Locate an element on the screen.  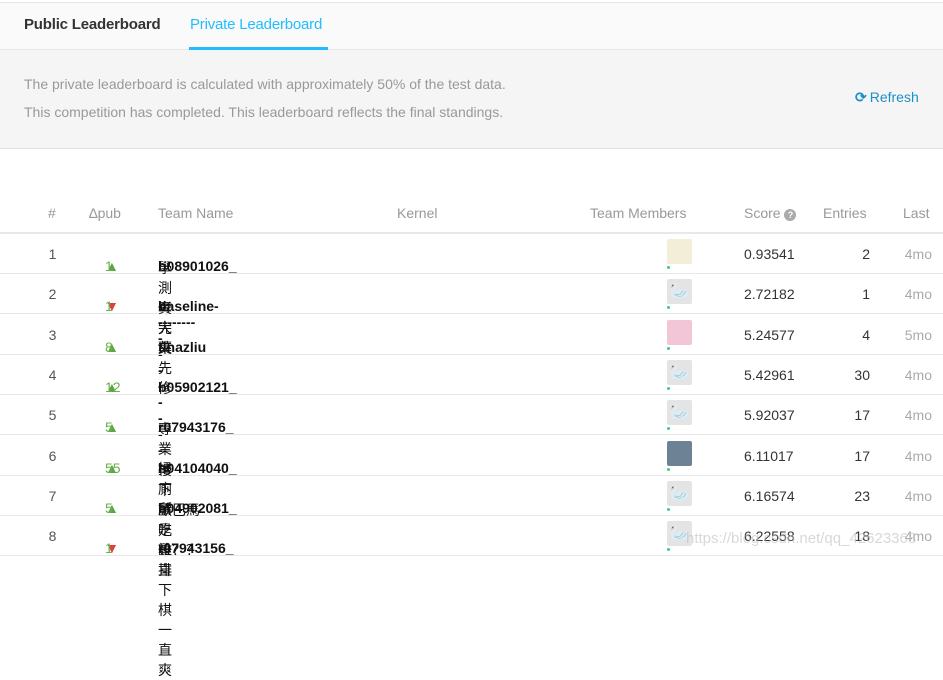
refresh-button: ⟳ Refresh is located at coordinates (887, 97).